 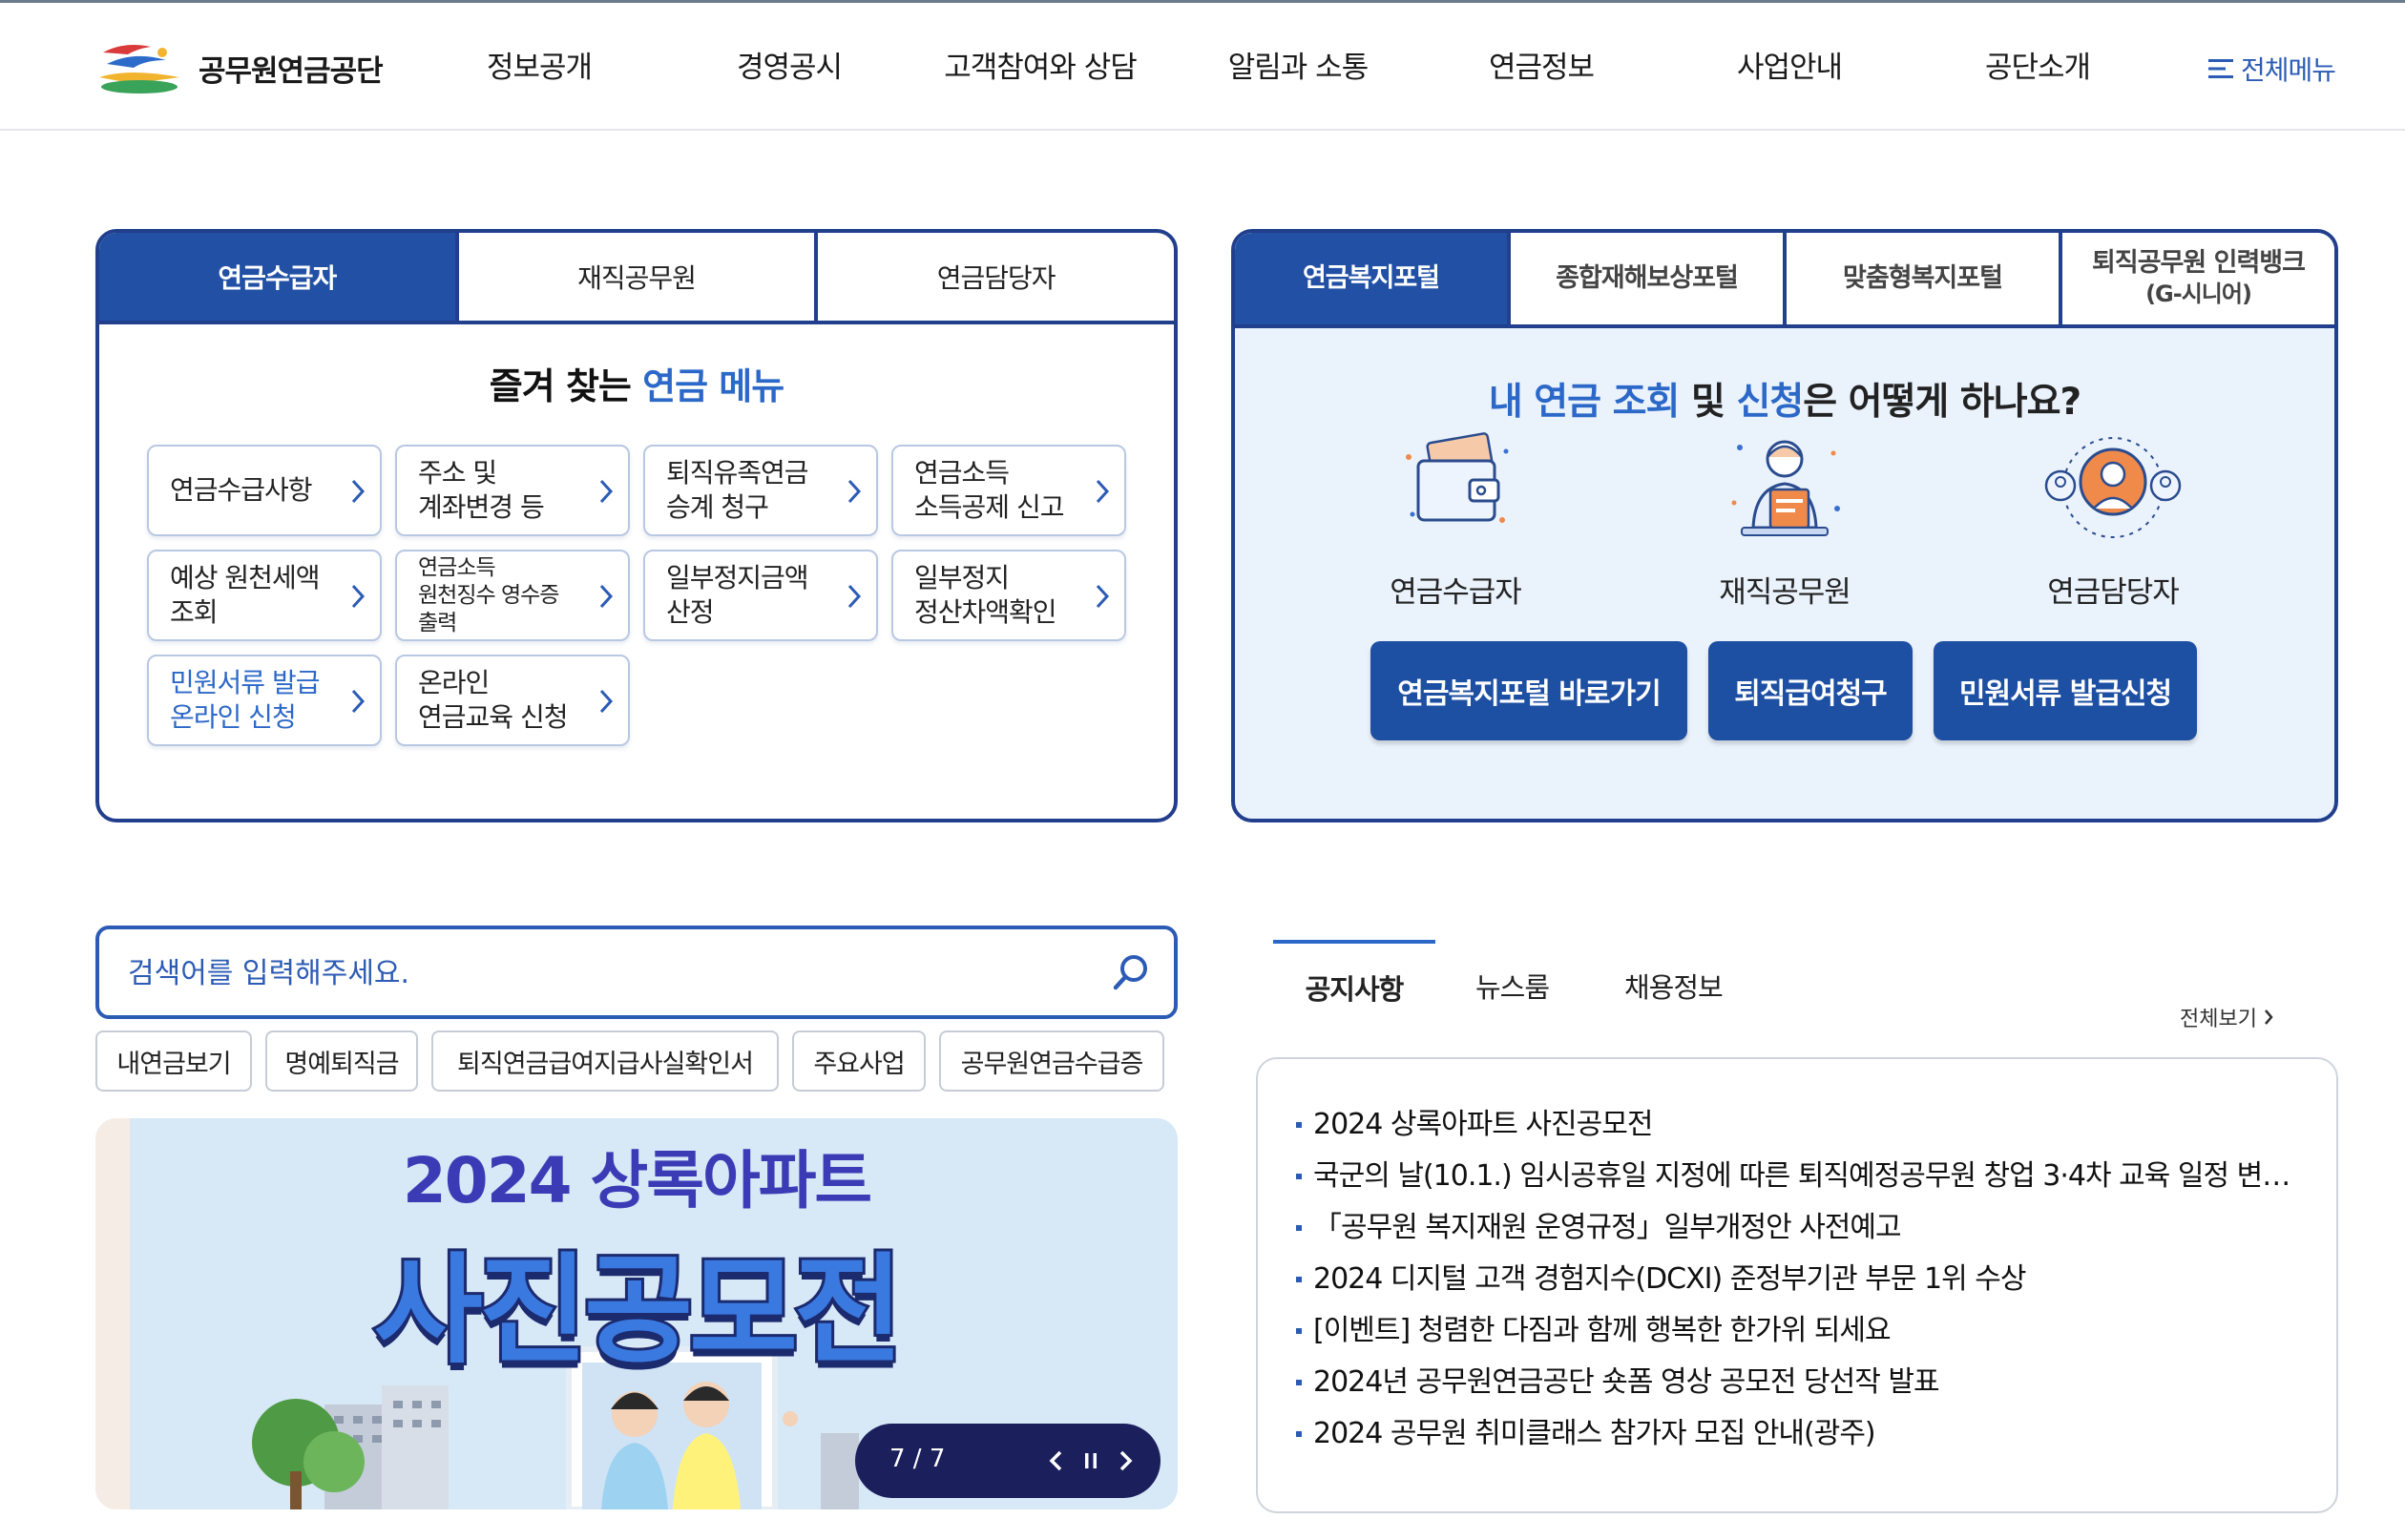 What do you see at coordinates (277, 277) in the screenshot?
I see `tab-pension-recipient: 연금수급자` at bounding box center [277, 277].